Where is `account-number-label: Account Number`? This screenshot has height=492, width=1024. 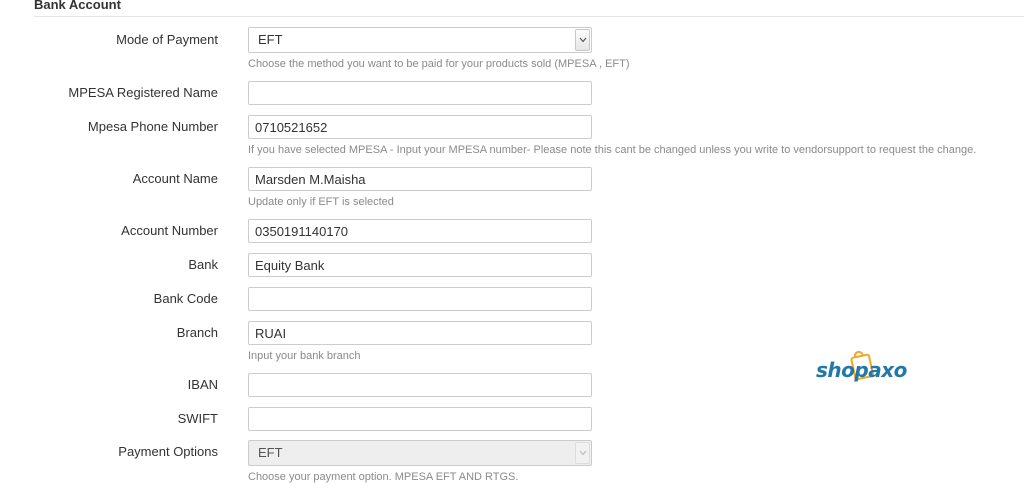
account-number-label: Account Number is located at coordinates (169, 230).